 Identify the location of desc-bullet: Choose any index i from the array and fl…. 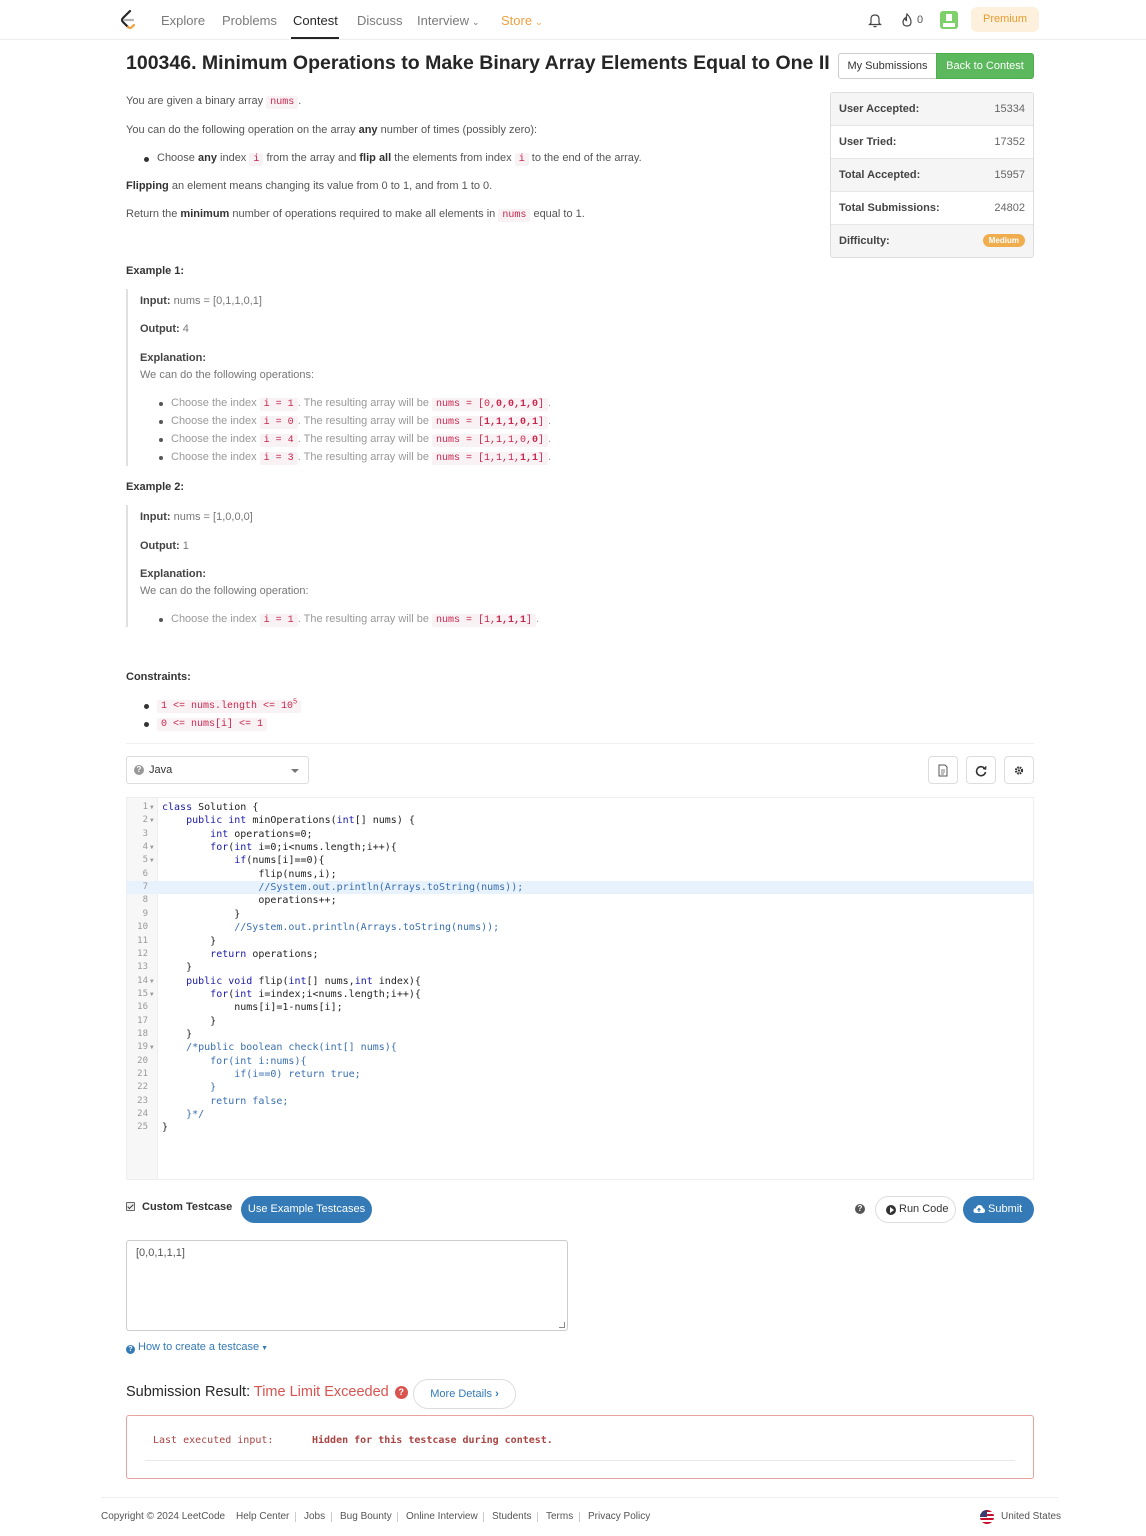
(393, 159).